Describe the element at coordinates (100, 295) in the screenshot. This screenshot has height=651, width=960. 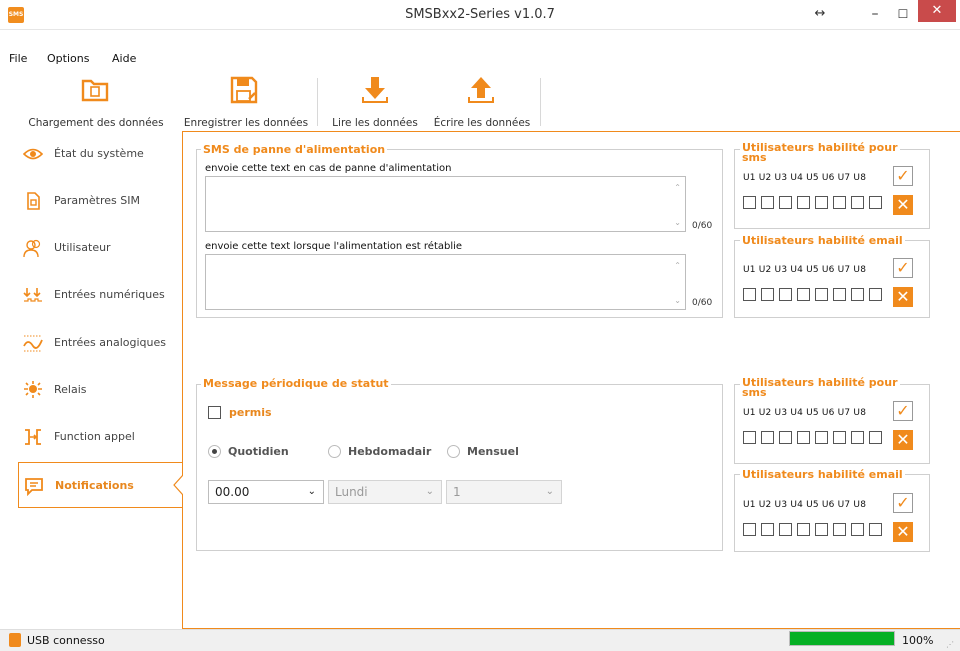
I see `sidebar-item-digital-inputs: Entrées numériques` at that location.